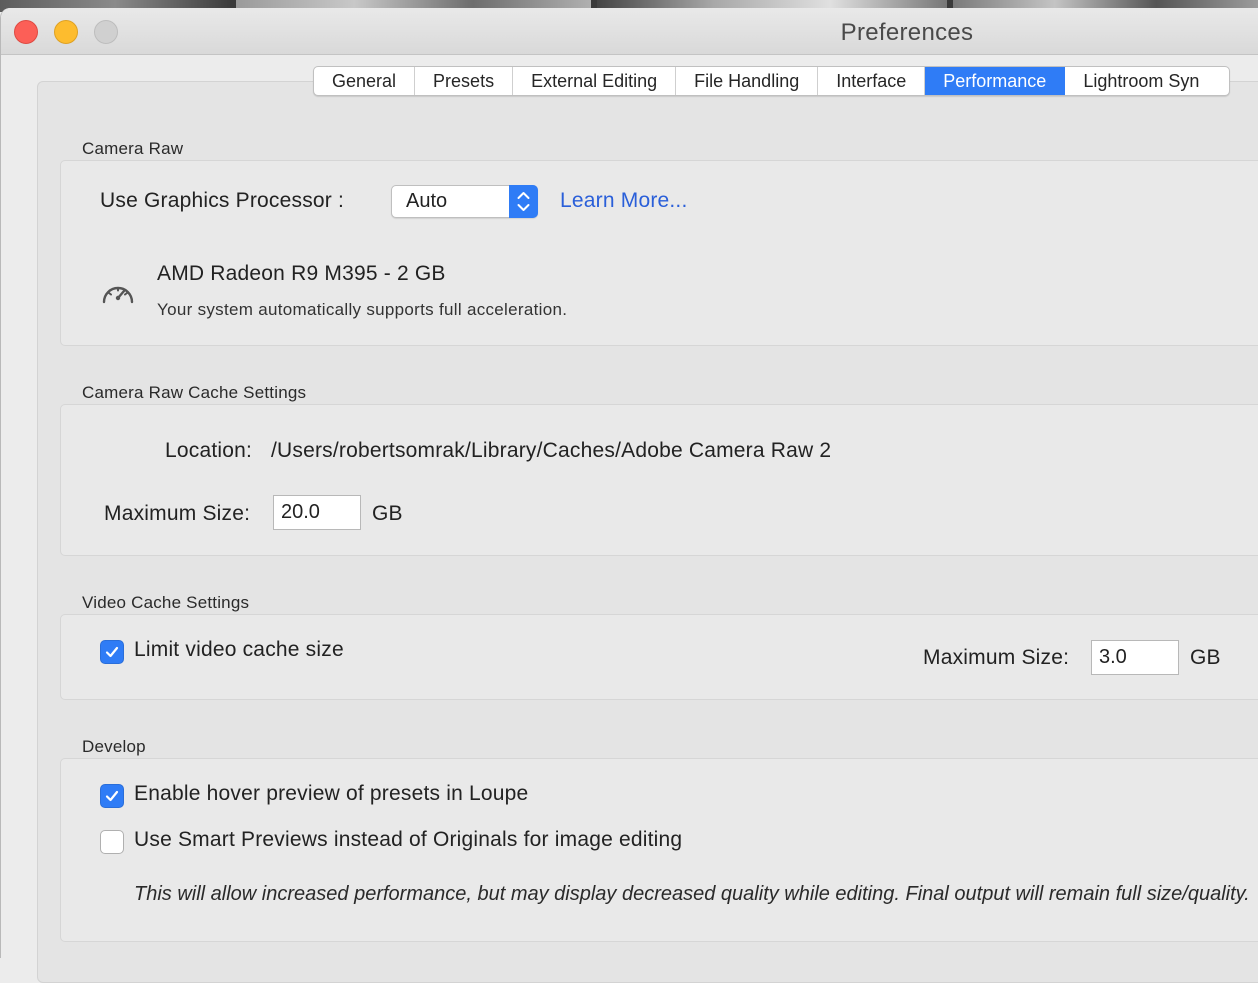 This screenshot has height=983, width=1258. I want to click on video-max-size-input: 3.0, so click(1135, 657).